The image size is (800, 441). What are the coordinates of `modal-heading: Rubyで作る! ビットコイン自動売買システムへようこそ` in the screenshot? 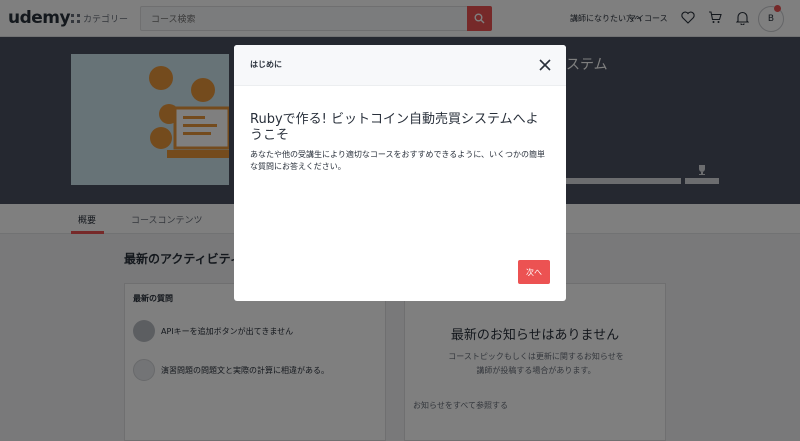 It's located at (394, 127).